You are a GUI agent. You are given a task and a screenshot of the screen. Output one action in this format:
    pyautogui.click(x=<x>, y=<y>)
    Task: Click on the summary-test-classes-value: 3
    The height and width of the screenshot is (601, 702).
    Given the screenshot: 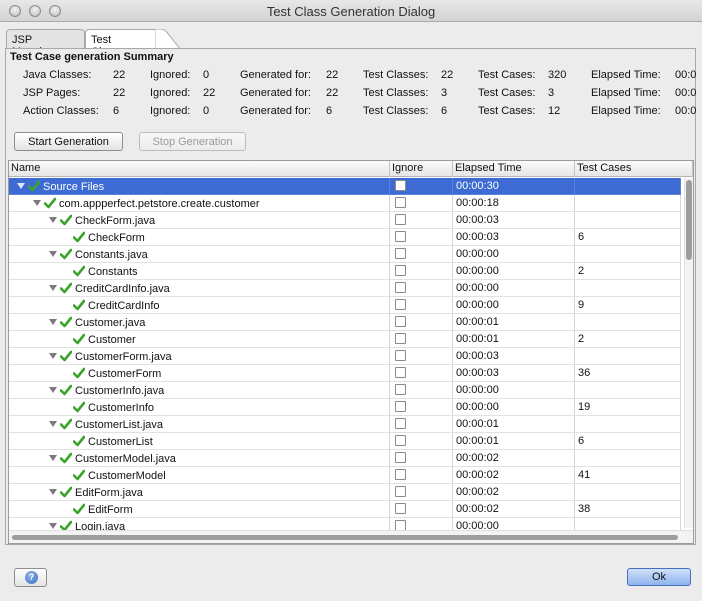 What is the action you would take?
    pyautogui.click(x=444, y=93)
    